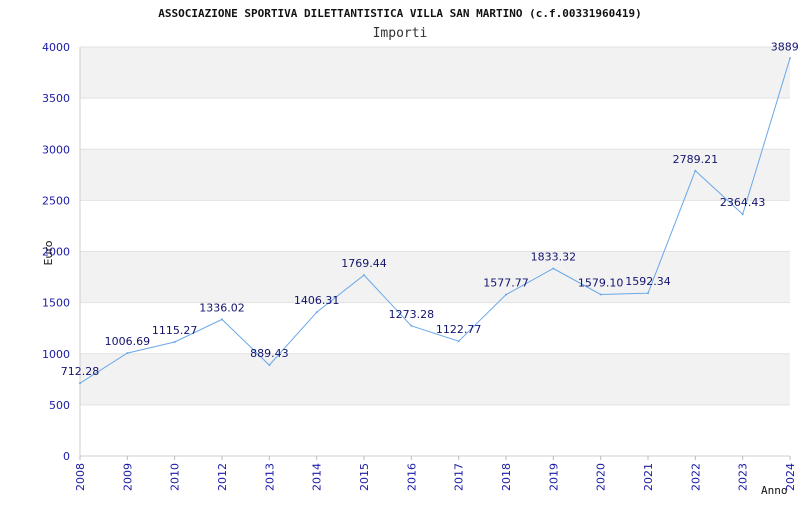 The width and height of the screenshot is (800, 505). I want to click on y-tick-label: 2500, so click(56, 200).